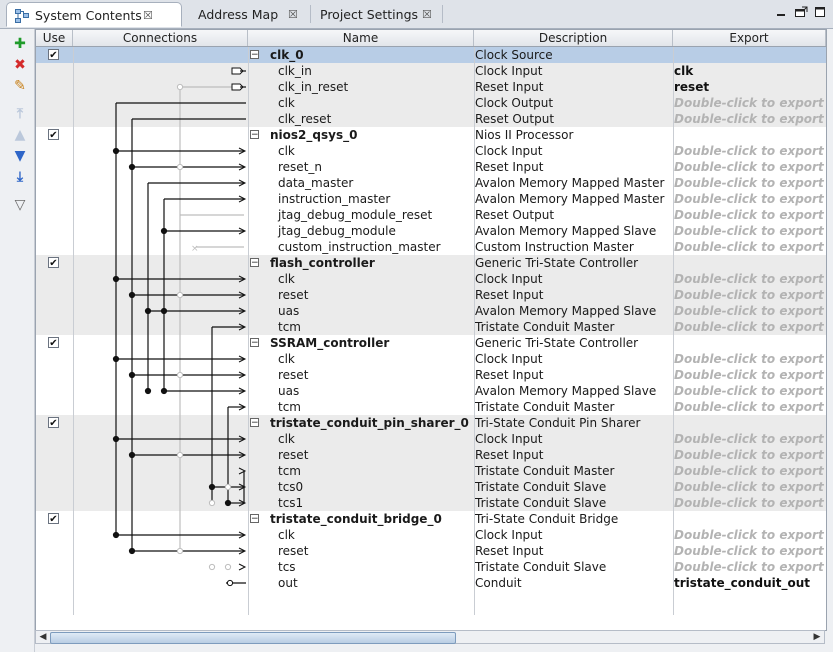 The height and width of the screenshot is (652, 833). What do you see at coordinates (302, 135) in the screenshot?
I see `component-name: nios2_qsys_0` at bounding box center [302, 135].